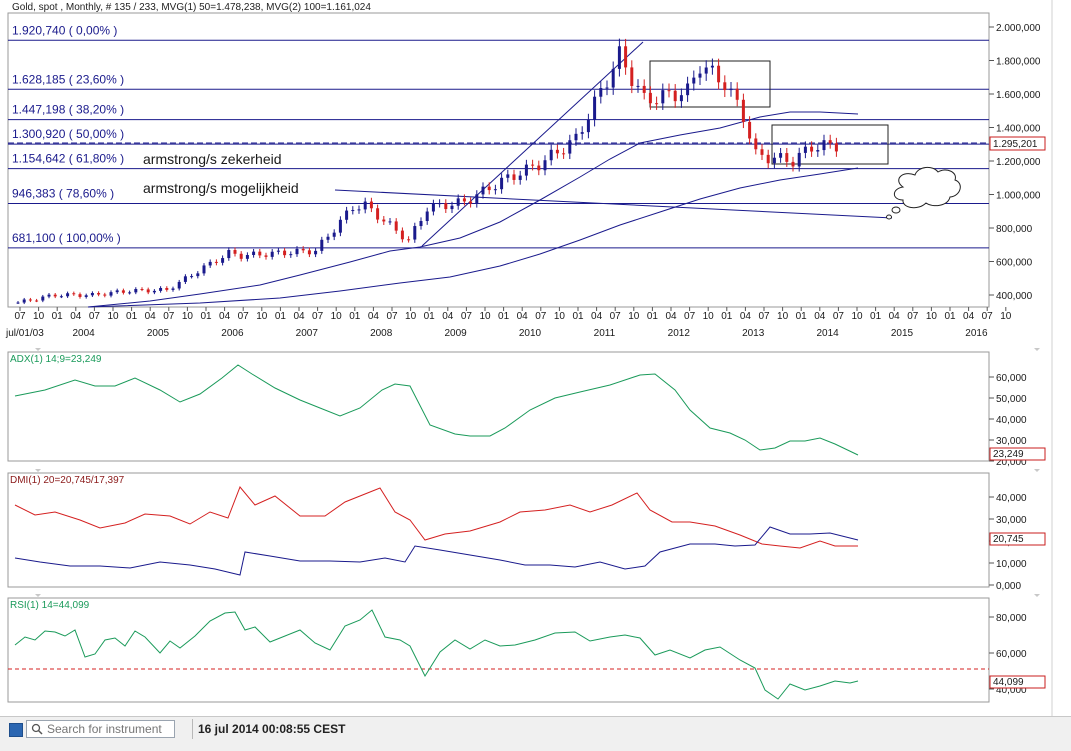 The width and height of the screenshot is (1071, 751). Describe the element at coordinates (976, 333) in the screenshot. I see `time-axis-year: 2016` at that location.